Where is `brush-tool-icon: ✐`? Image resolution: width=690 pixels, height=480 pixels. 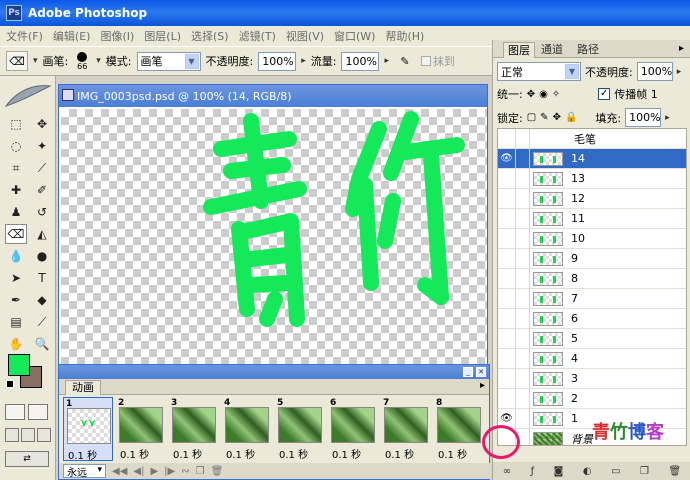 brush-tool-icon: ✐ is located at coordinates (42, 190).